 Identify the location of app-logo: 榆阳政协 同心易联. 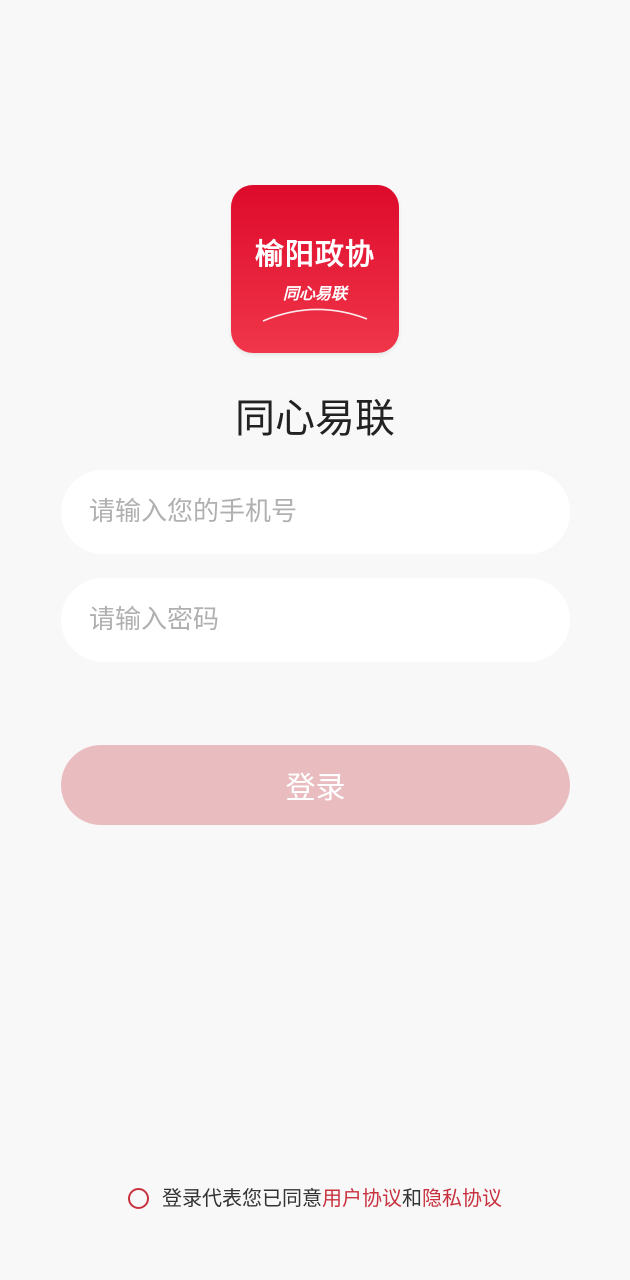
(315, 269).